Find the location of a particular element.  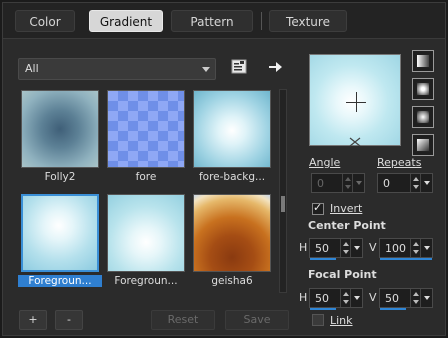

tab-texture: Texture is located at coordinates (308, 21).